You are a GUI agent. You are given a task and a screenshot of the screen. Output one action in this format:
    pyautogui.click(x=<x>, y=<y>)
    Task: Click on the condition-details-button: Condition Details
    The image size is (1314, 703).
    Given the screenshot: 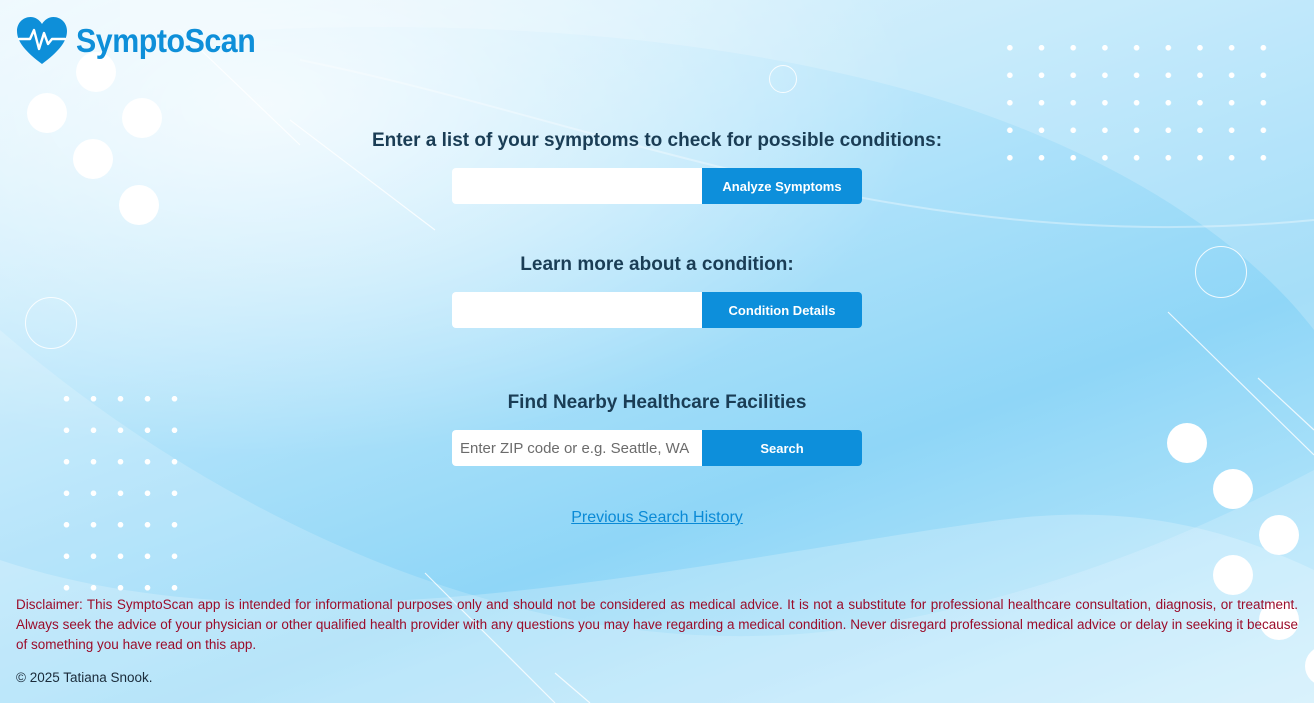 What is the action you would take?
    pyautogui.click(x=782, y=310)
    